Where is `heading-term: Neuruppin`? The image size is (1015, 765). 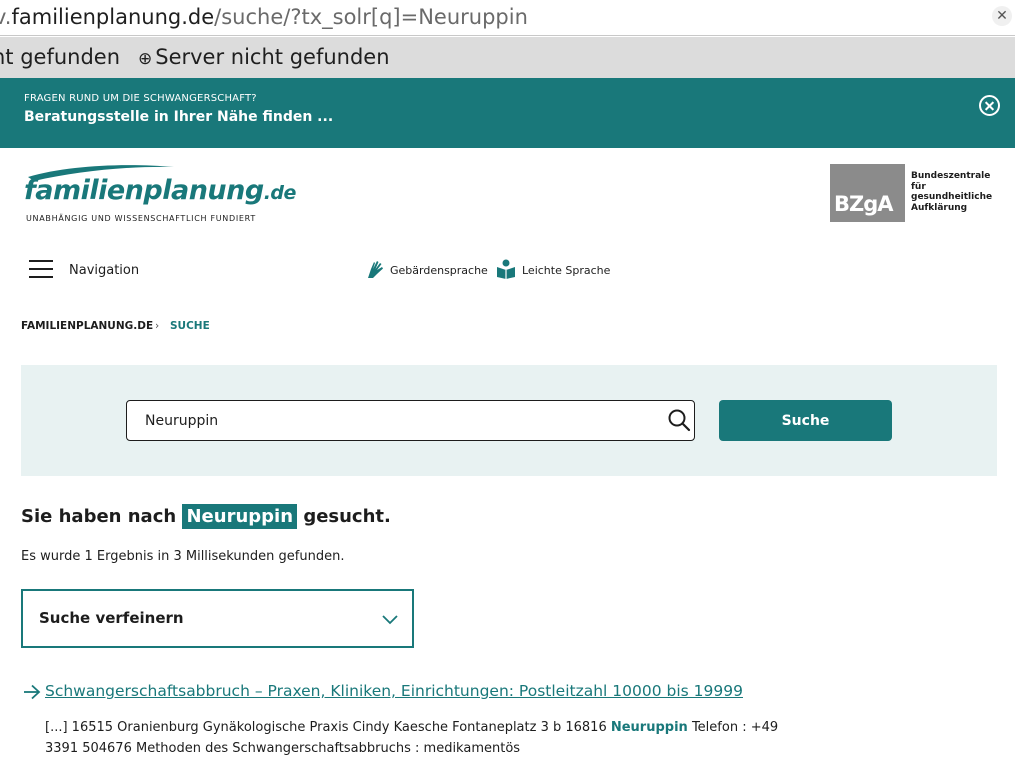
heading-term: Neuruppin is located at coordinates (240, 516).